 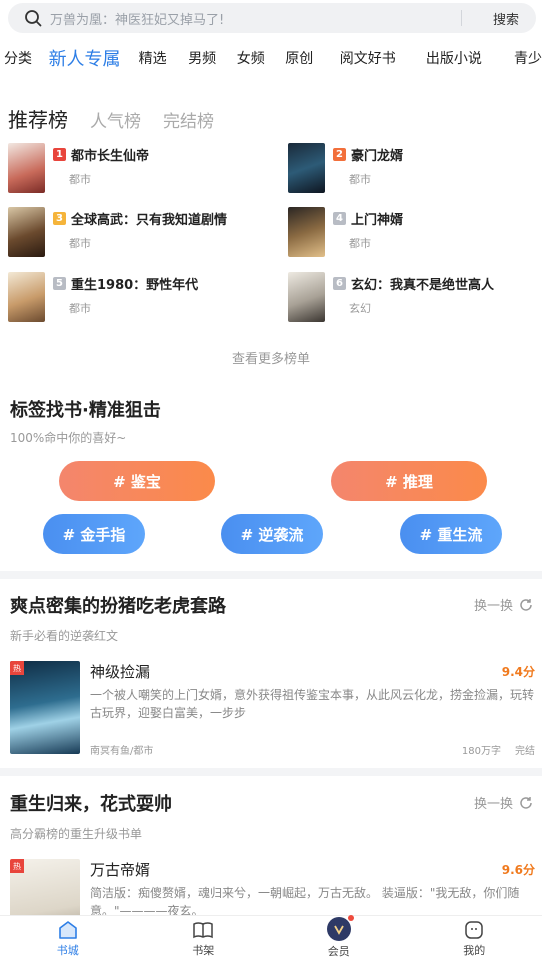 What do you see at coordinates (391, 297) in the screenshot?
I see `rank-item: 6 玄幻：我真不是绝世高人 玄幻` at bounding box center [391, 297].